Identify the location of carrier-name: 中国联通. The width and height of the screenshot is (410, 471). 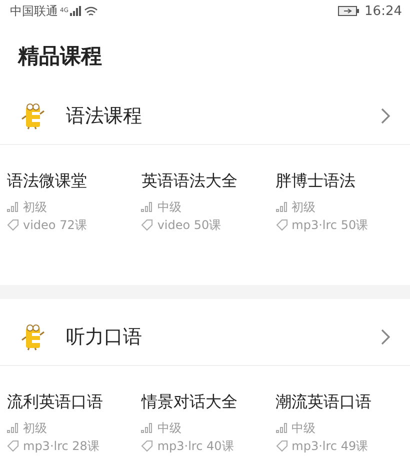
(34, 11).